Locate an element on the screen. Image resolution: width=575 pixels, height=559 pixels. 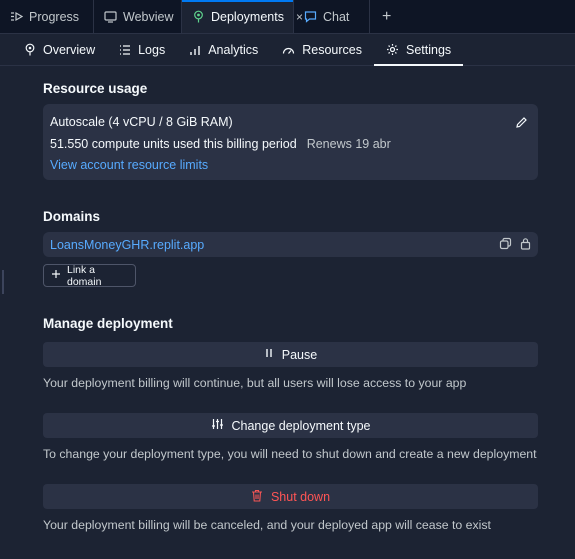
change-deployment-type-label: Change deployment type is located at coordinates (301, 425).